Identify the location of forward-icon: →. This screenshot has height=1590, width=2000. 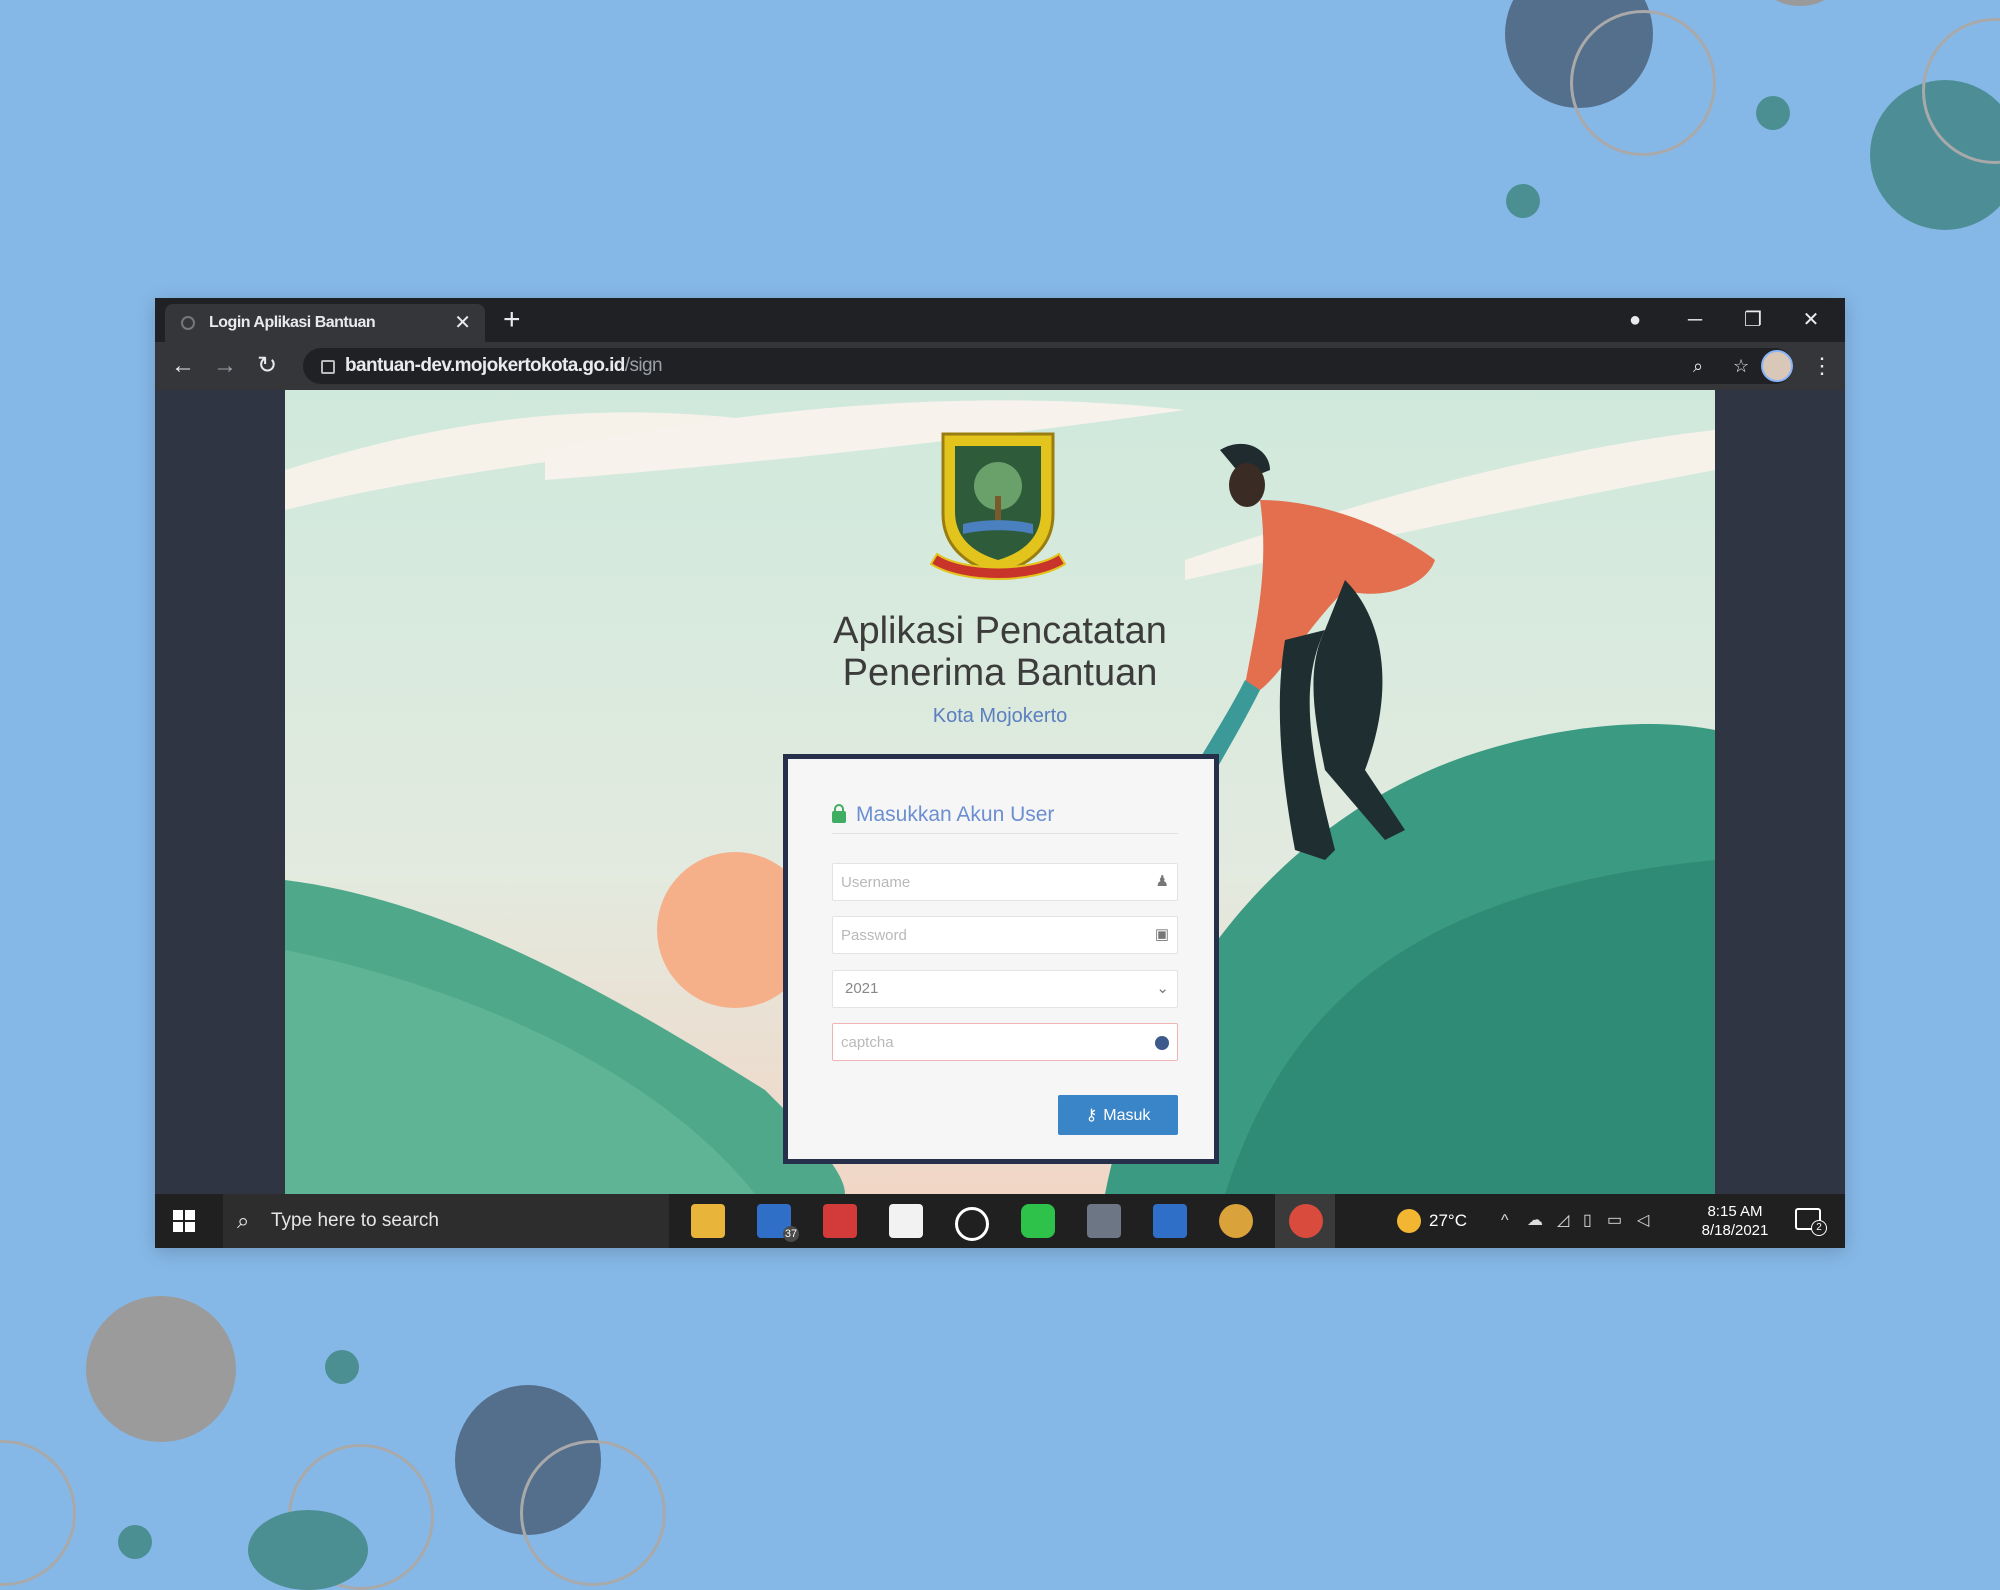
(225, 366).